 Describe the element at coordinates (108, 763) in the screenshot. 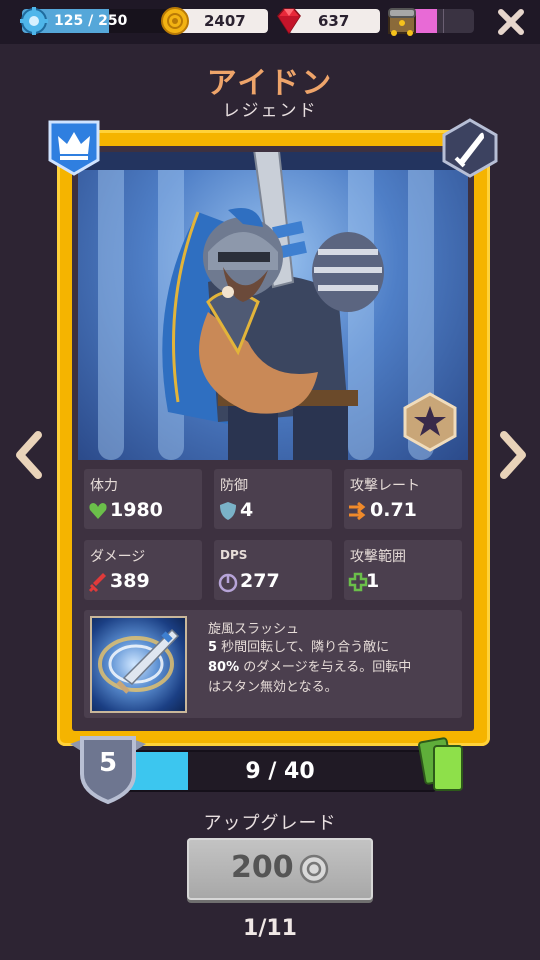

I see `hero-level: 5` at that location.